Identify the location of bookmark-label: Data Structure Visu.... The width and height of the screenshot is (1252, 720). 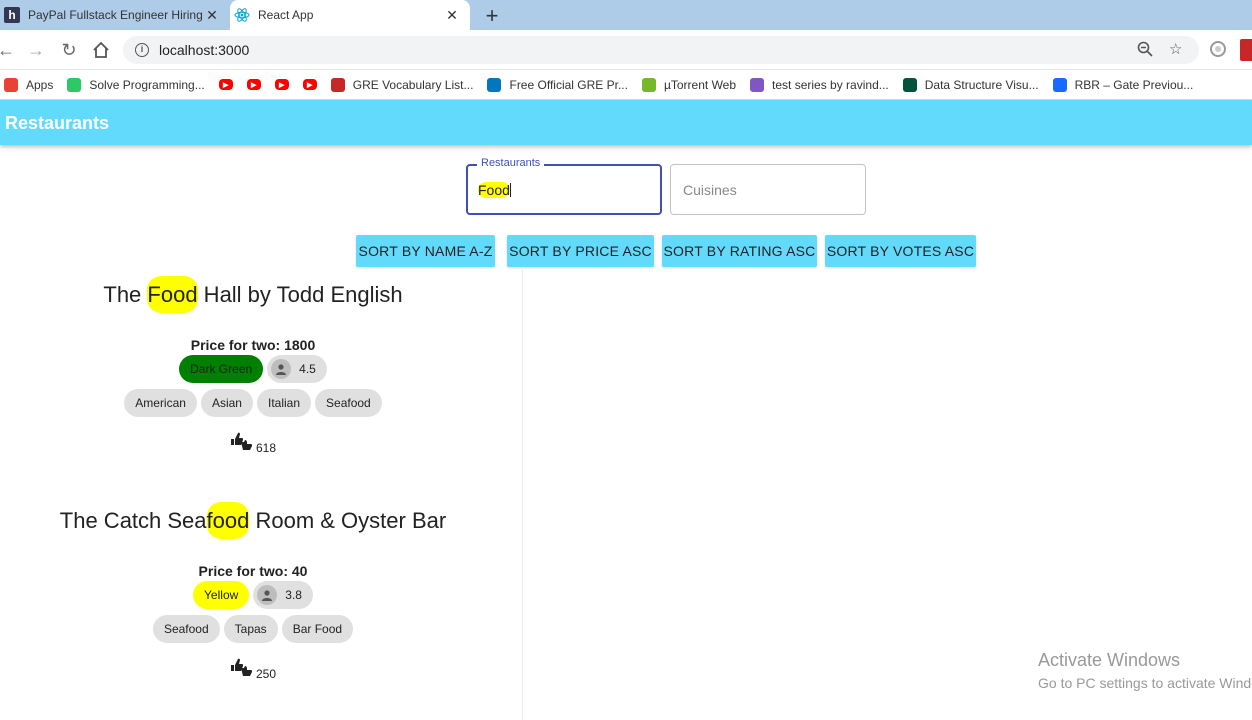
(981, 84).